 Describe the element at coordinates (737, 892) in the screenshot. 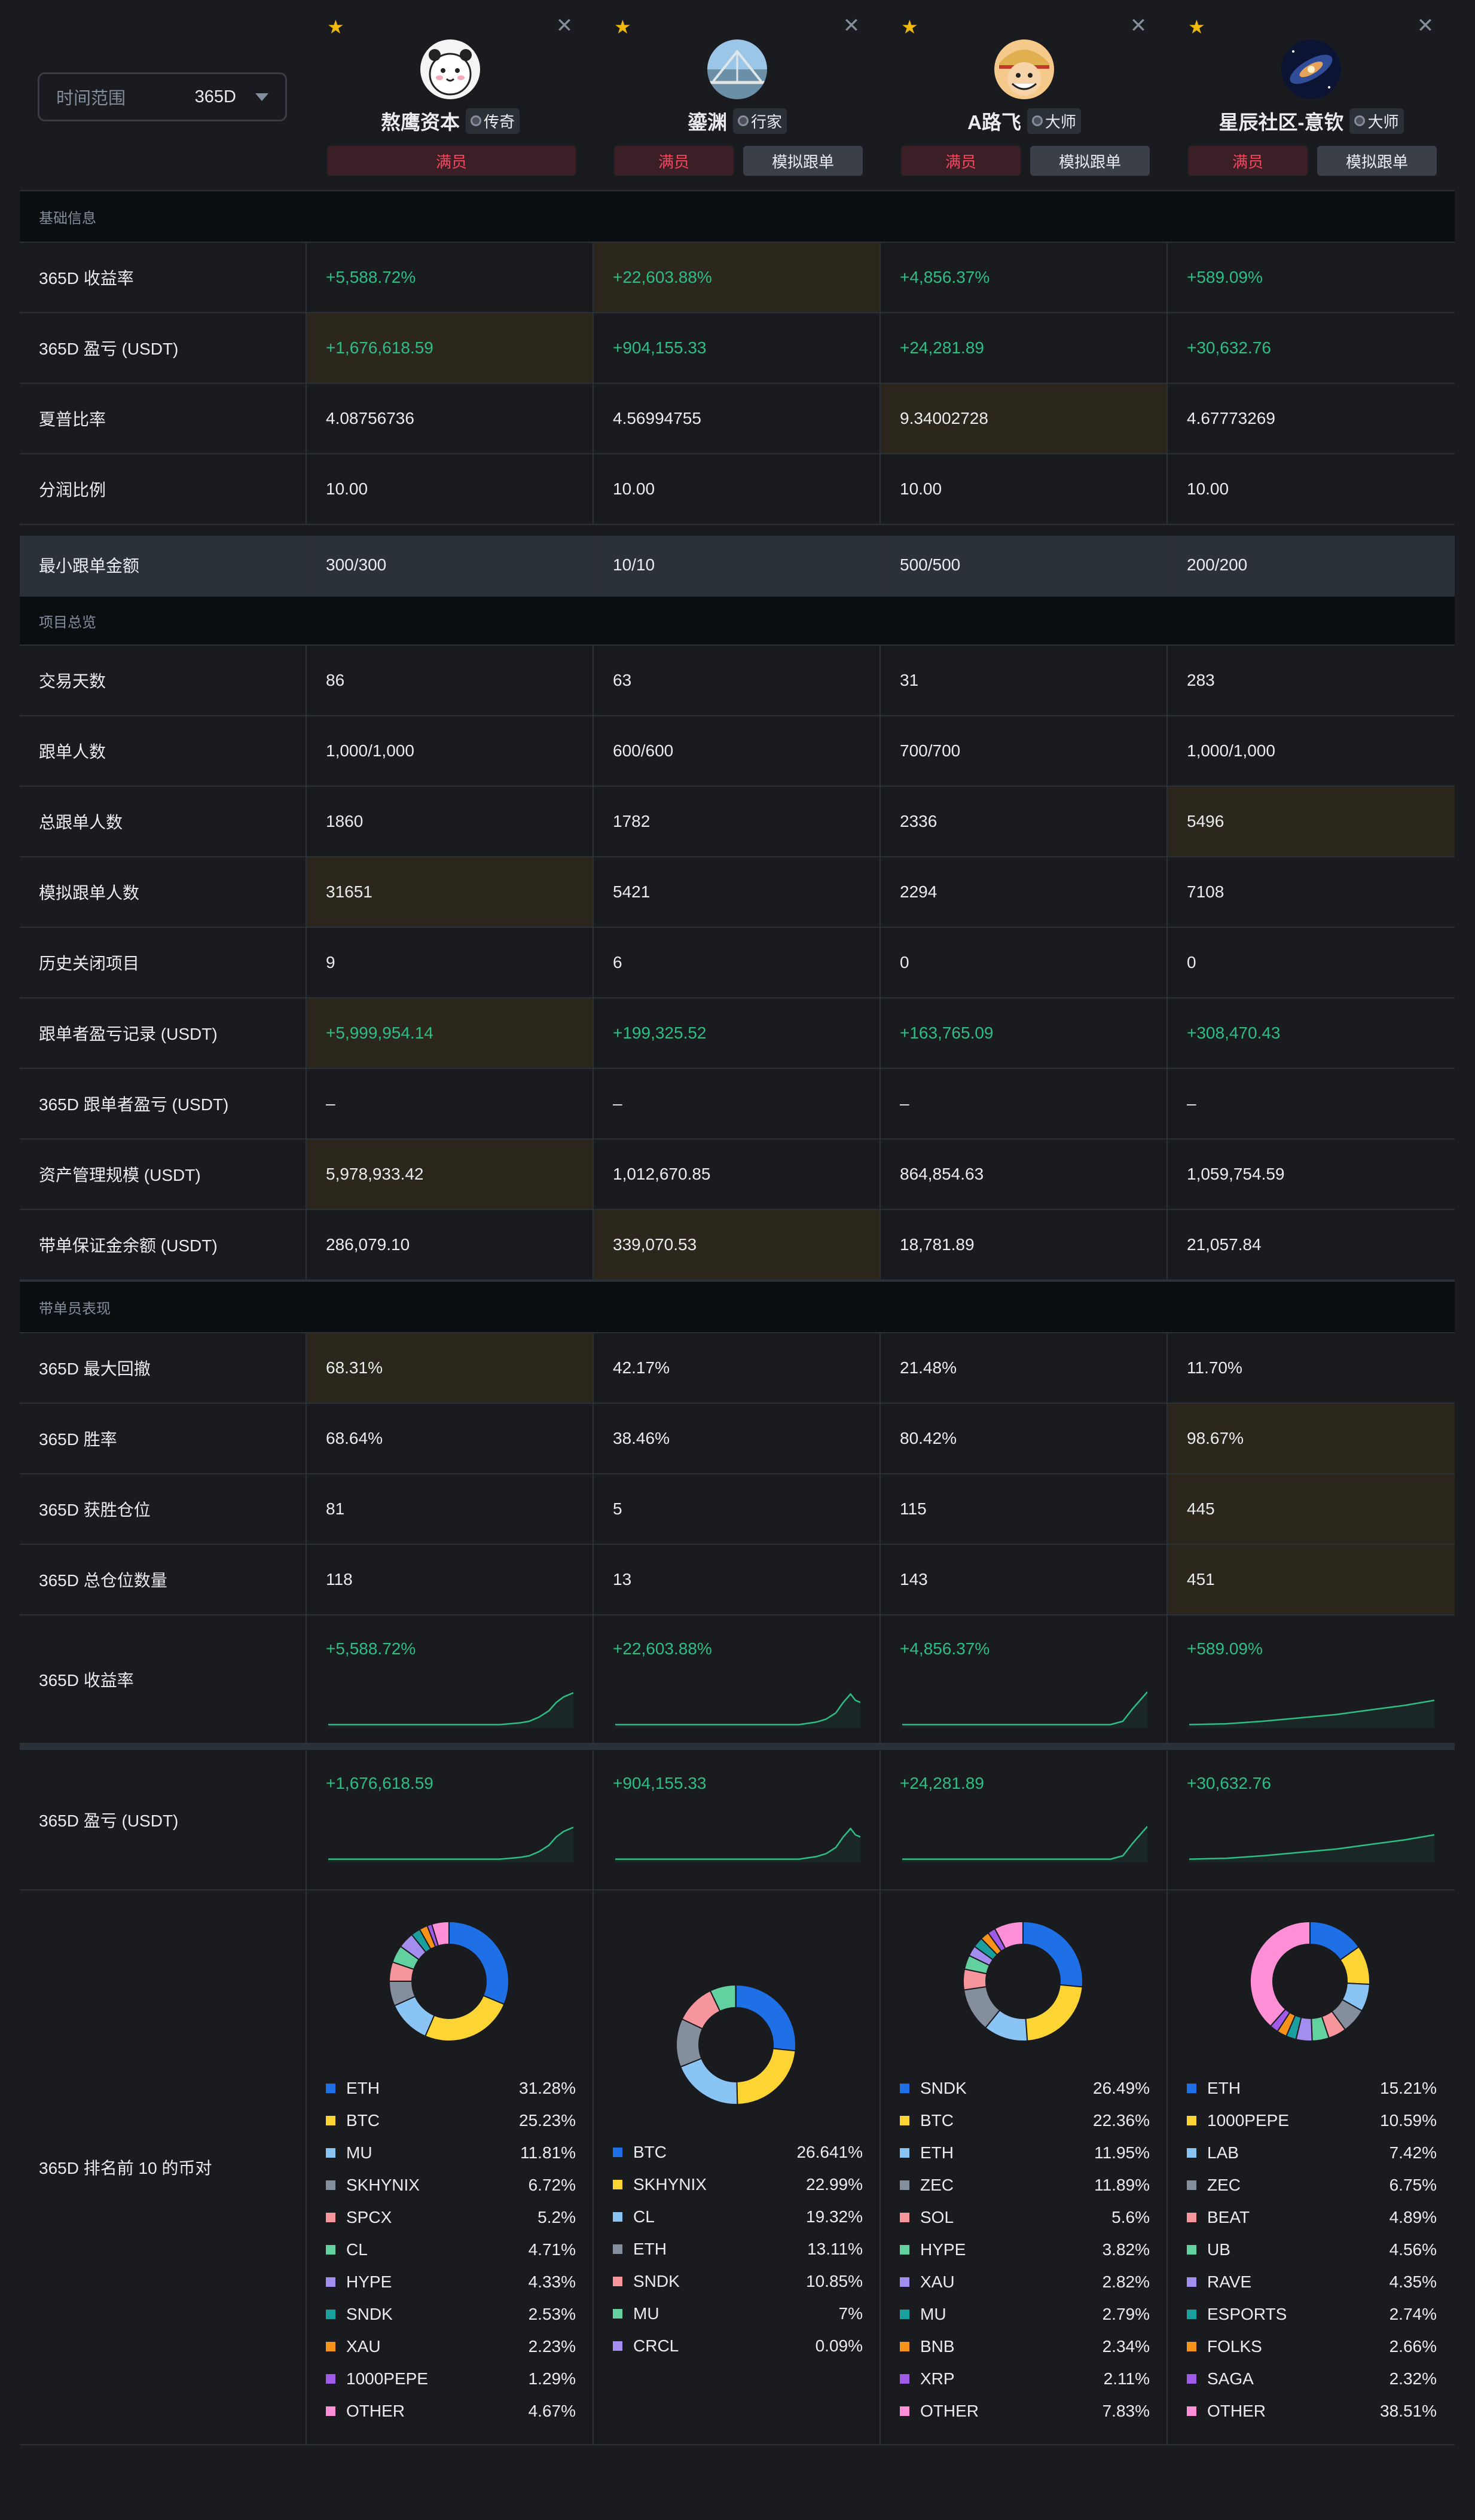

I see `cell: 5421` at that location.